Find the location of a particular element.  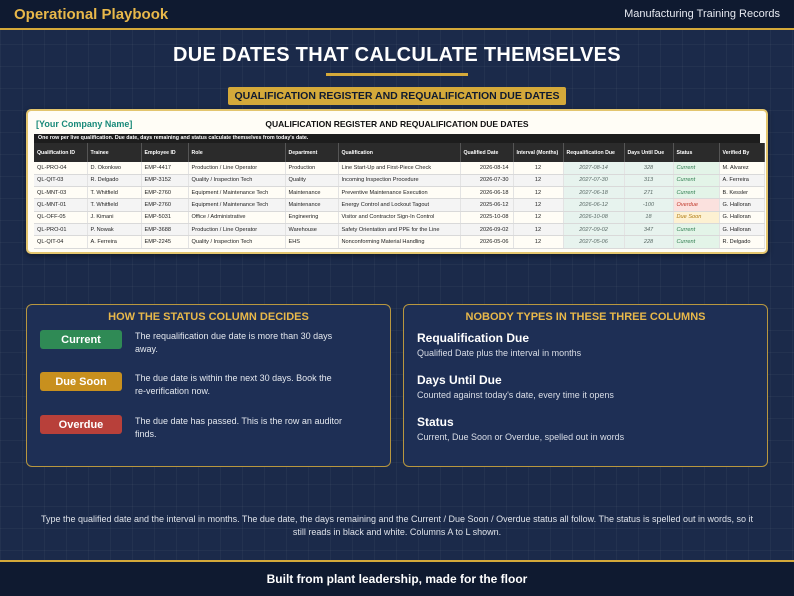

column-header: Days Until Due is located at coordinates (649, 152).